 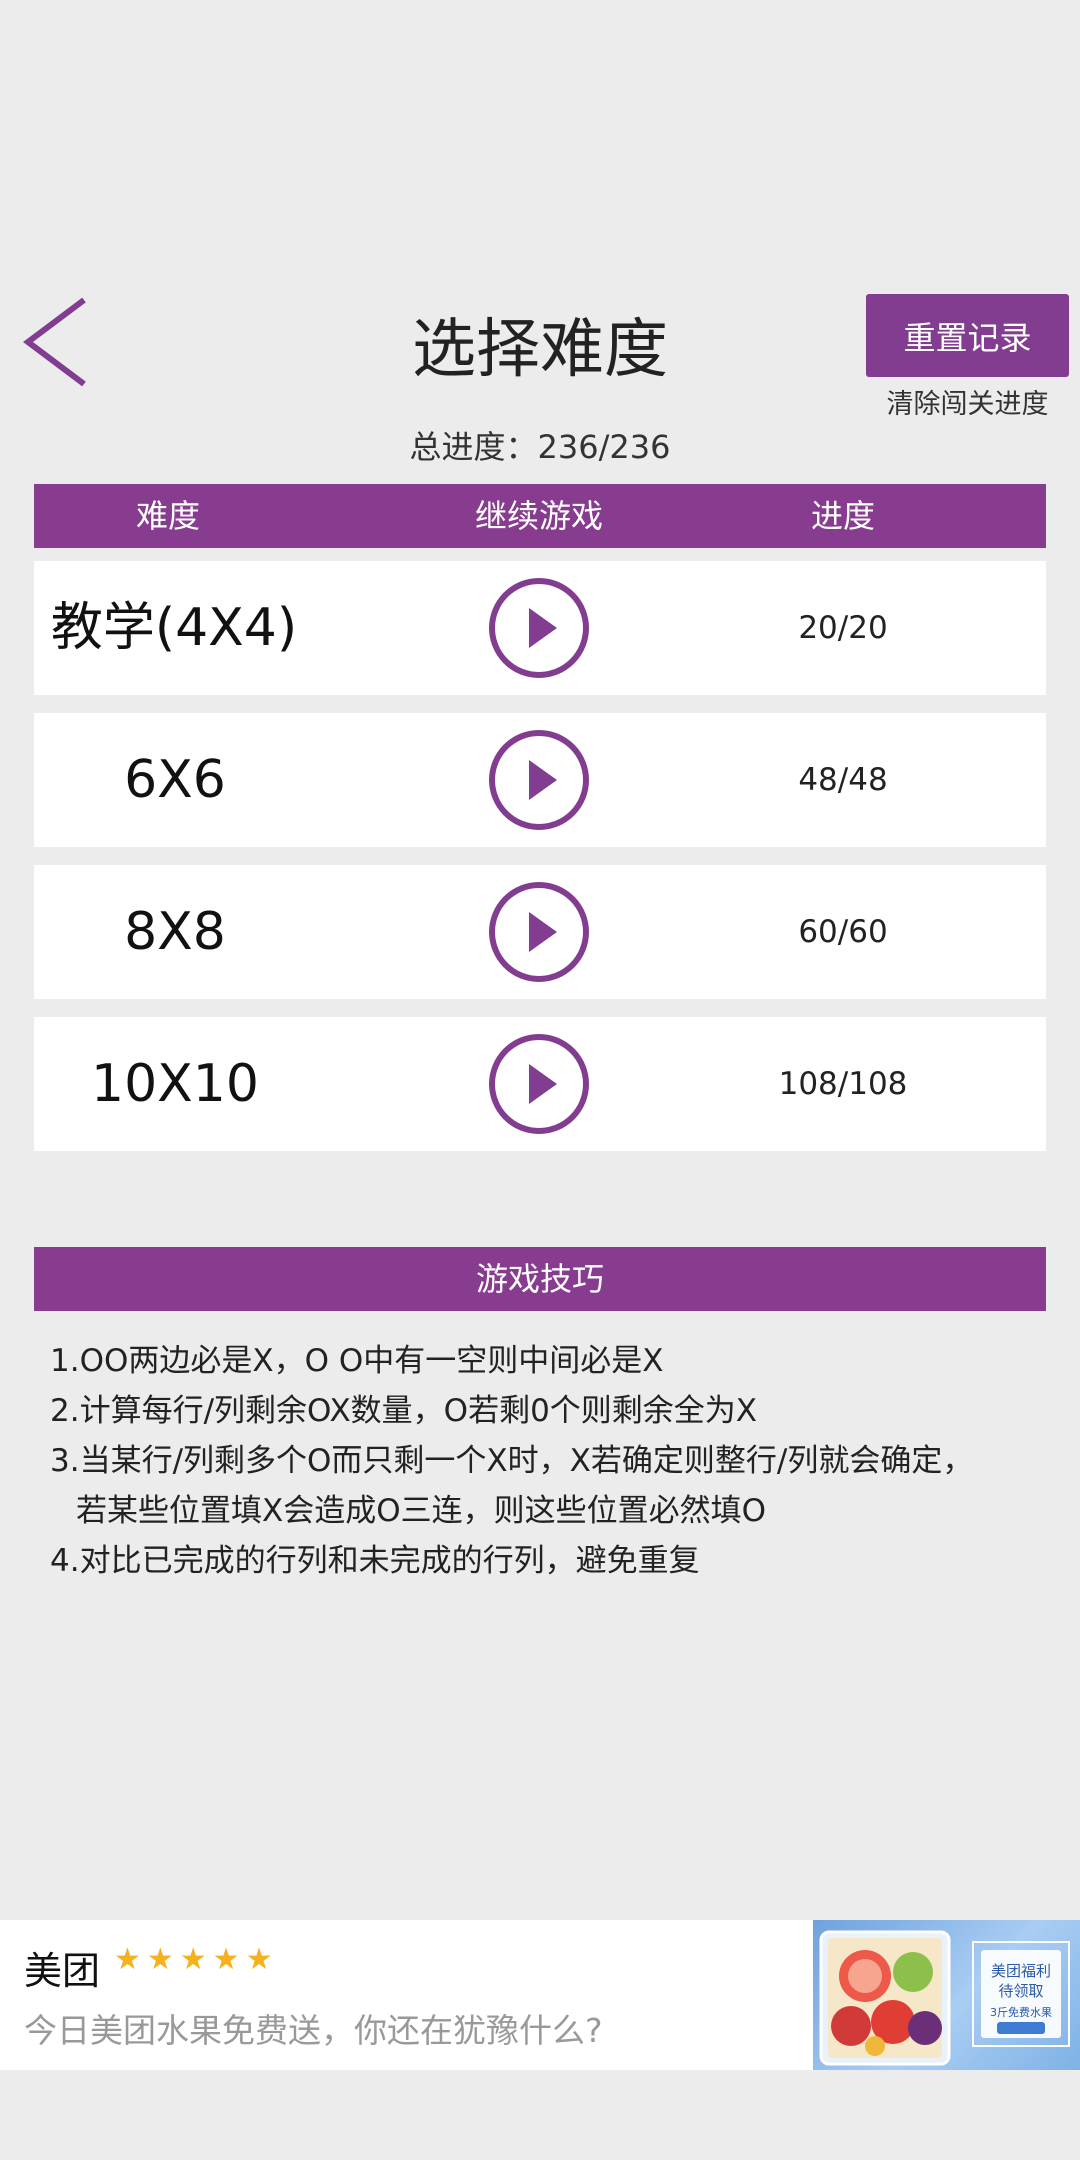 What do you see at coordinates (967, 404) in the screenshot?
I see `reset-description: 清除闯关进度` at bounding box center [967, 404].